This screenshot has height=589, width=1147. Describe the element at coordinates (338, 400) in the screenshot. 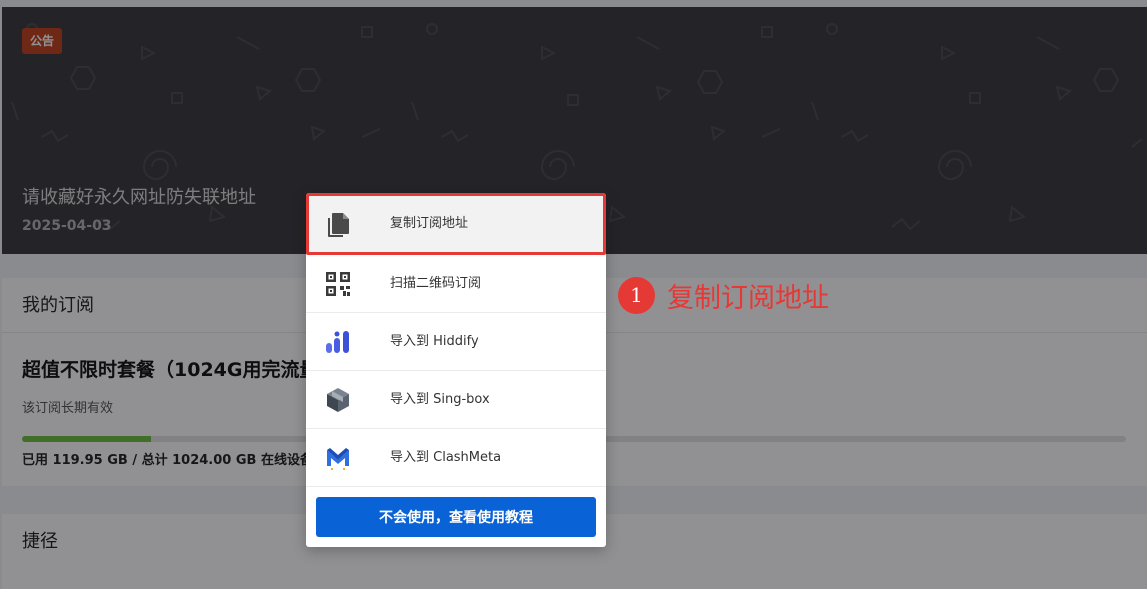

I see `sing-box-icon` at that location.